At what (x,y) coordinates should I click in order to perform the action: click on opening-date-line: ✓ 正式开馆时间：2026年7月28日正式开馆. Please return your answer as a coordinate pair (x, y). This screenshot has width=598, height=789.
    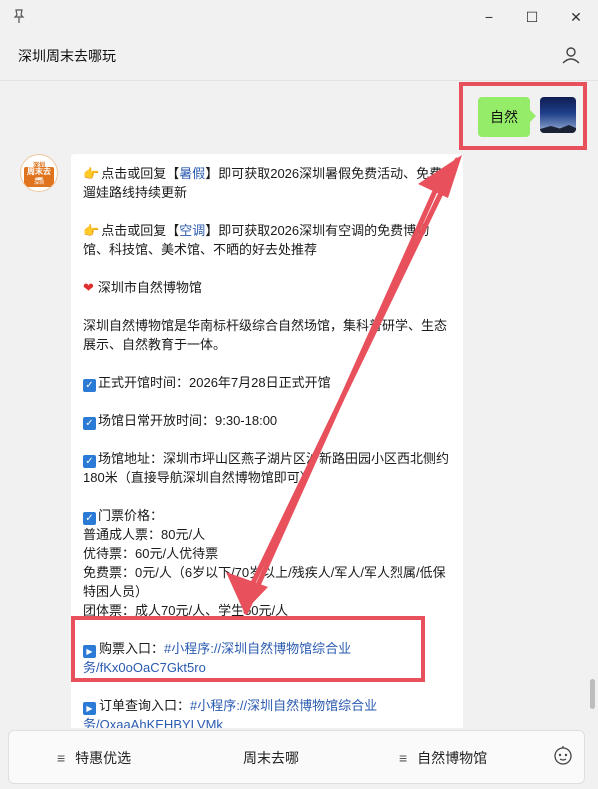
    Looking at the image, I should click on (267, 382).